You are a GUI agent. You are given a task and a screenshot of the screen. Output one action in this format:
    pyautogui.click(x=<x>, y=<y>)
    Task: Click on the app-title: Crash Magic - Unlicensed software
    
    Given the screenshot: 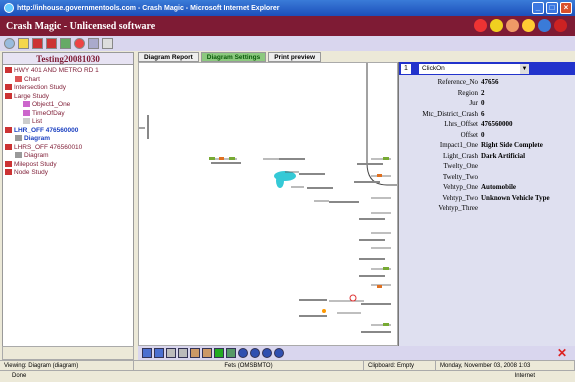 What is the action you would take?
    pyautogui.click(x=81, y=26)
    